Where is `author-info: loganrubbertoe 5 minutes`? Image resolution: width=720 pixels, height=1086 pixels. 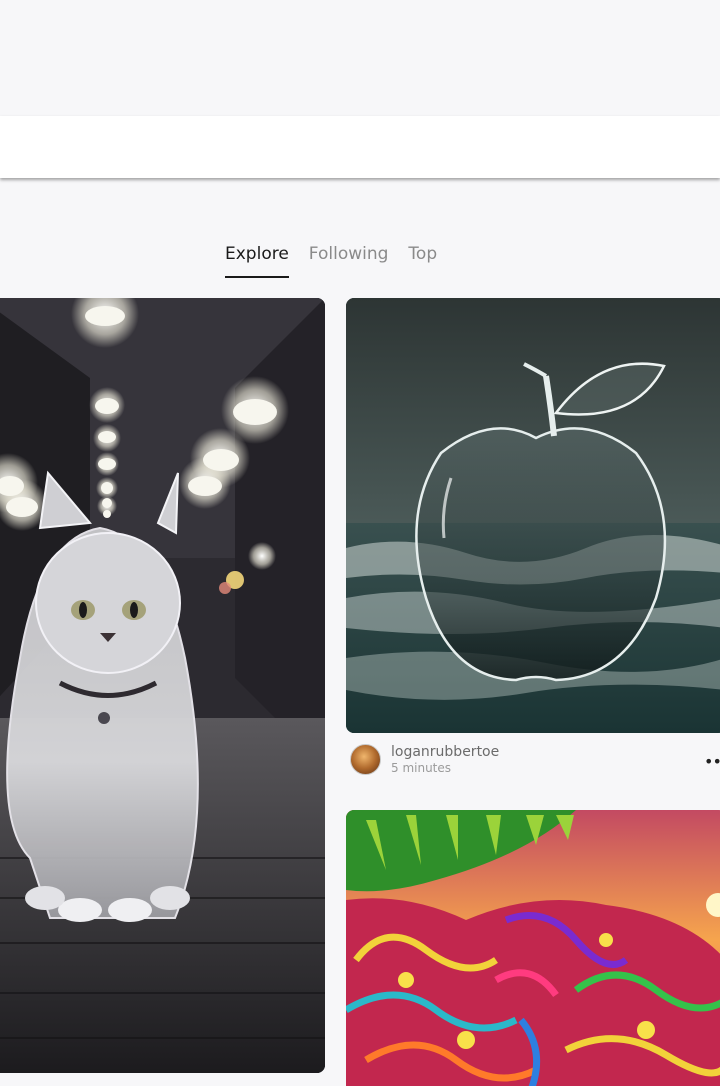
author-info: loganrubbertoe 5 minutes is located at coordinates (445, 759).